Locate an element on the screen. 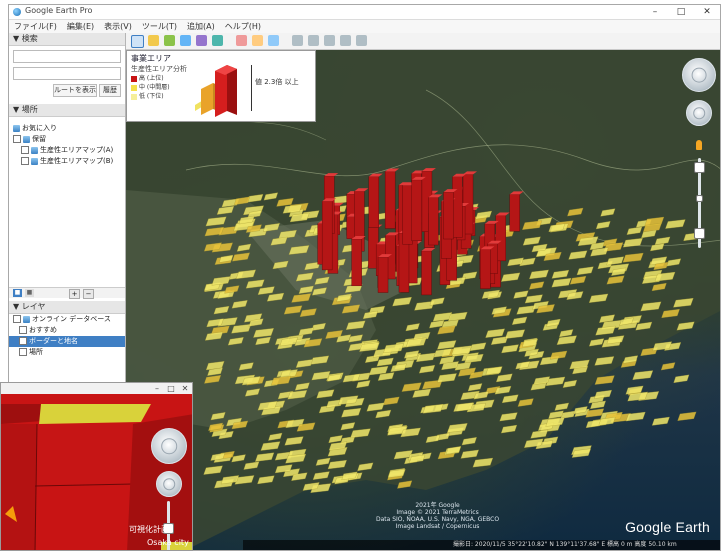  look-joystick-center is located at coordinates (699, 75).